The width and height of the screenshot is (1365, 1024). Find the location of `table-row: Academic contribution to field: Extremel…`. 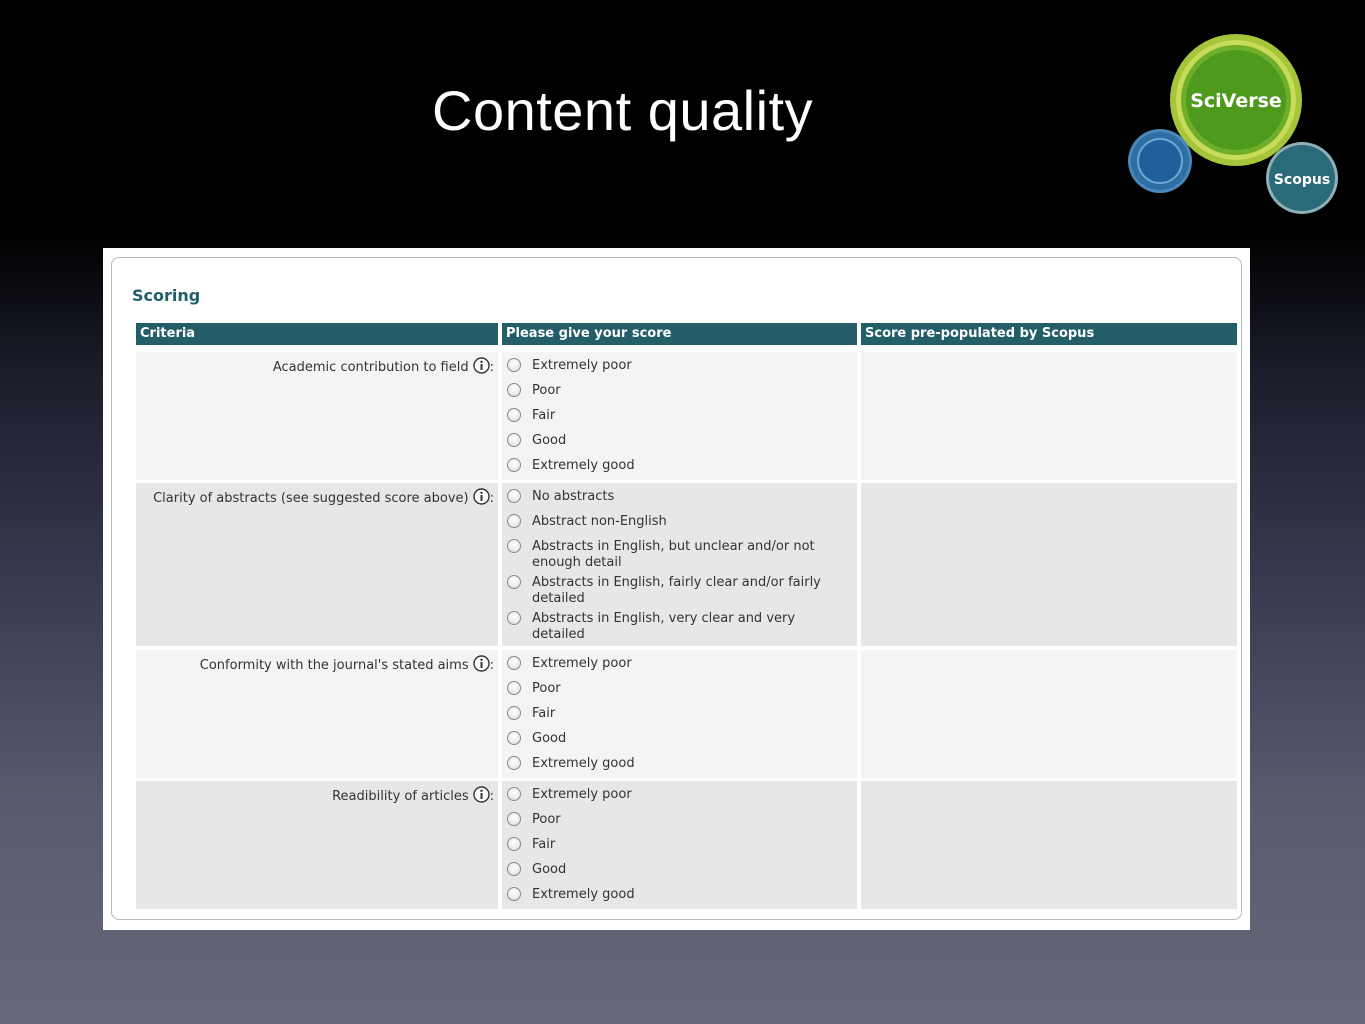

table-row: Academic contribution to field: Extremel… is located at coordinates (686, 416).